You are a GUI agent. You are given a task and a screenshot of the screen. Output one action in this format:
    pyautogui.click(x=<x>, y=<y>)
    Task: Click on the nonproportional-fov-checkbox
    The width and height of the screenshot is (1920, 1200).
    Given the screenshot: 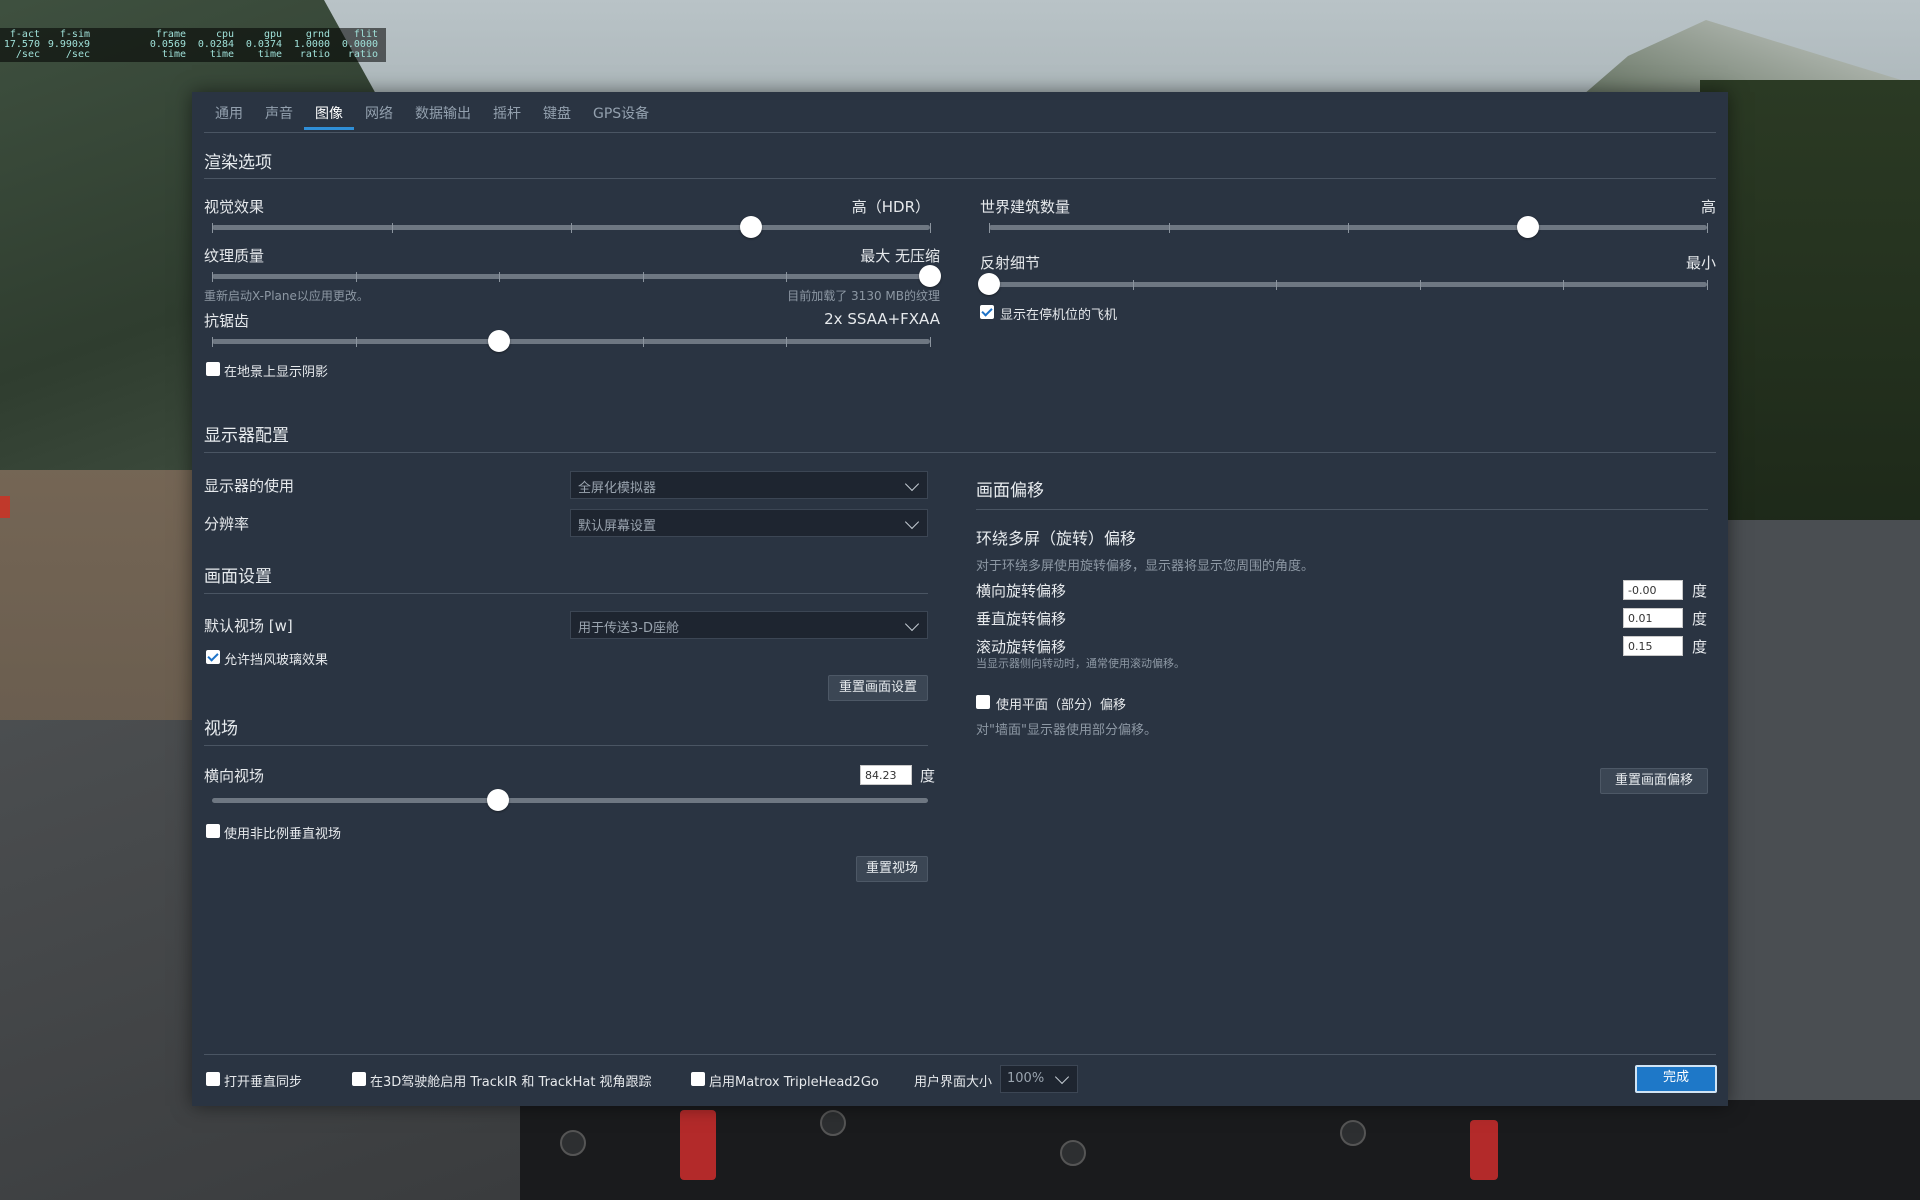 What is the action you would take?
    pyautogui.click(x=213, y=831)
    